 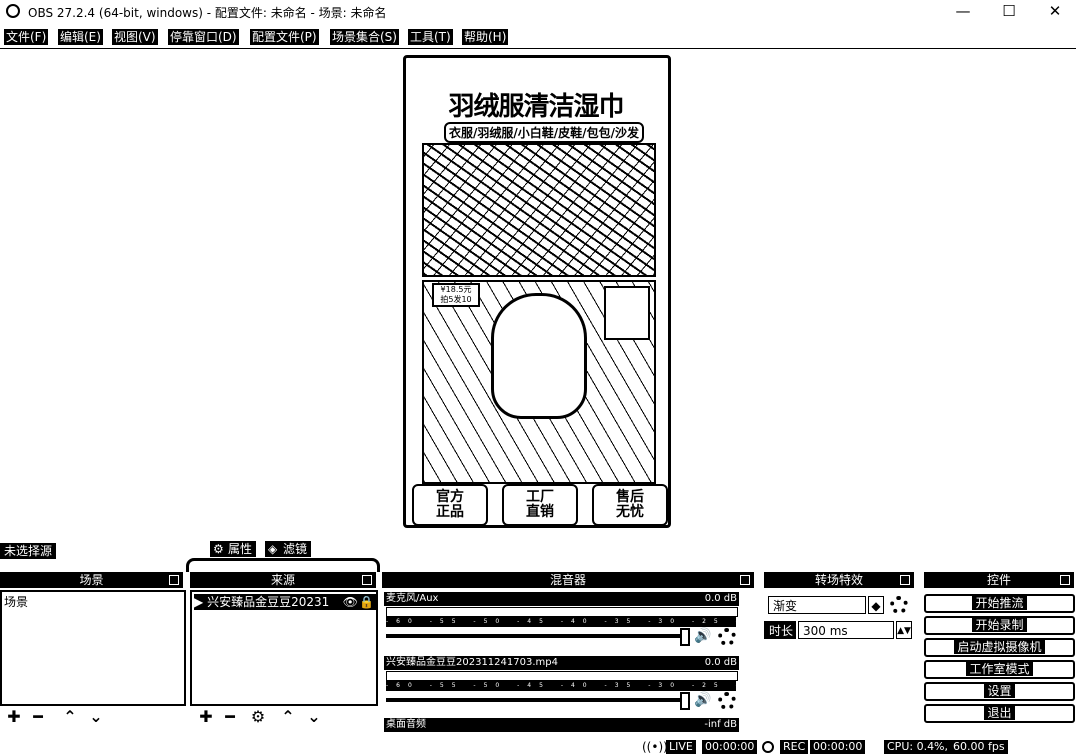 I want to click on transitions-title: 转场特效, so click(x=838, y=580).